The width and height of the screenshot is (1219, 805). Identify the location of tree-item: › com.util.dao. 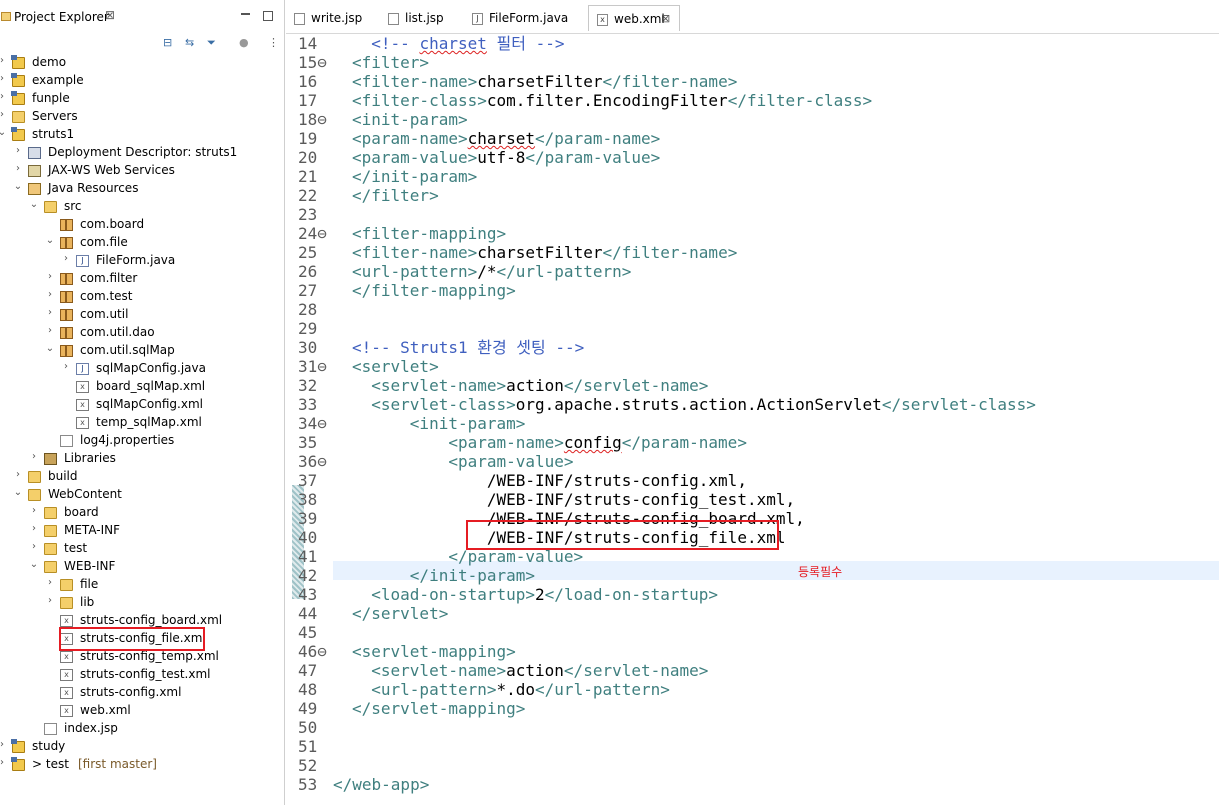
(142, 333).